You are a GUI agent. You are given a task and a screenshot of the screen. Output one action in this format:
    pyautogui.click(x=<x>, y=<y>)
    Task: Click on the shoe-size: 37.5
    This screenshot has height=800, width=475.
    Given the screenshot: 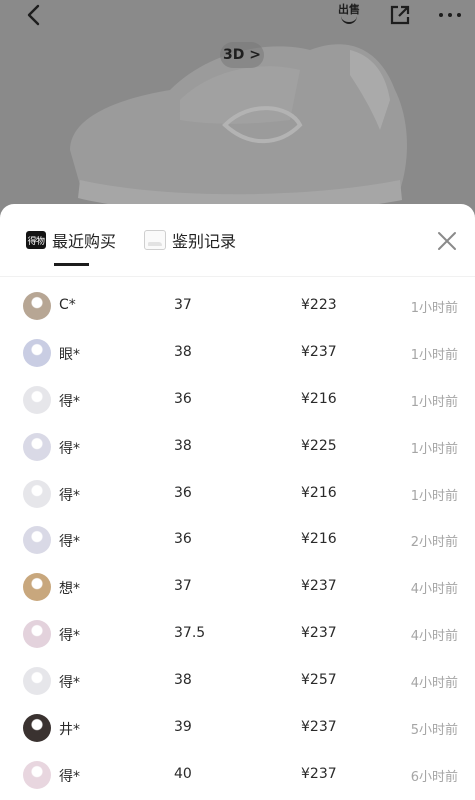 What is the action you would take?
    pyautogui.click(x=190, y=633)
    